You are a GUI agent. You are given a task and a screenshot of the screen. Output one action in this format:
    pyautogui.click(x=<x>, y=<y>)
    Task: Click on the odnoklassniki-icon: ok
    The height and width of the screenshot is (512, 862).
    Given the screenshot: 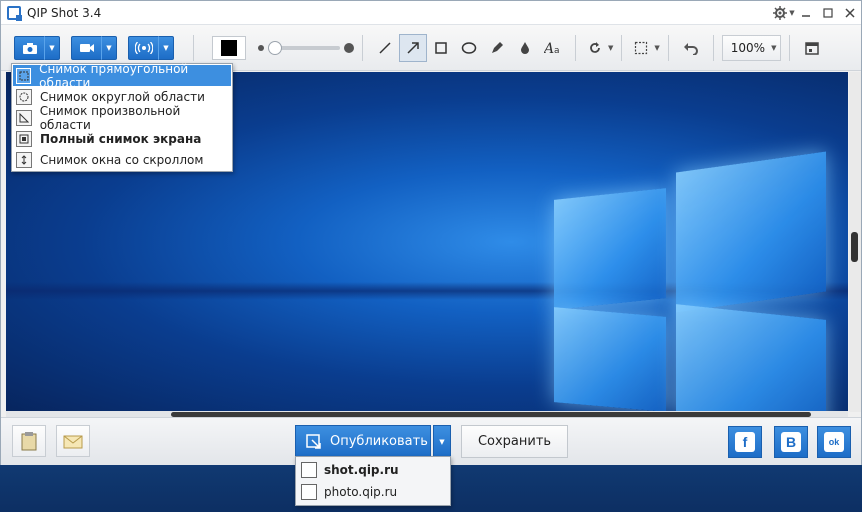 What is the action you would take?
    pyautogui.click(x=834, y=442)
    